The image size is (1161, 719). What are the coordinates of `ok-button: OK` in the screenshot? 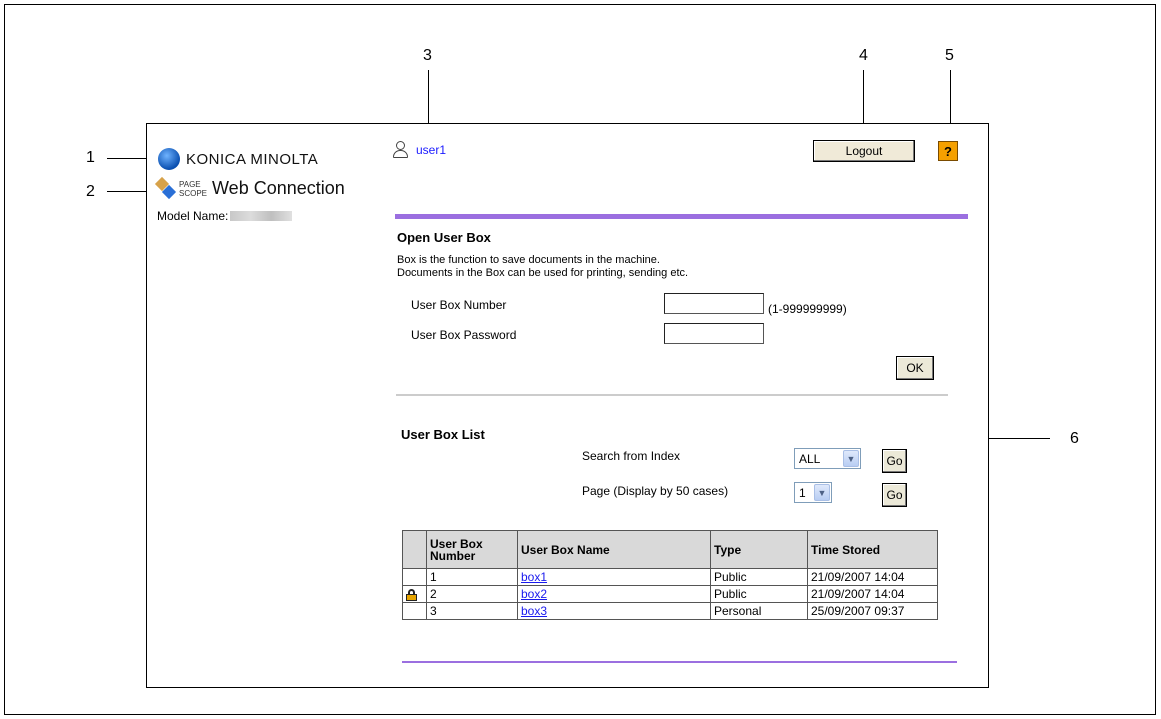 It's located at (915, 368).